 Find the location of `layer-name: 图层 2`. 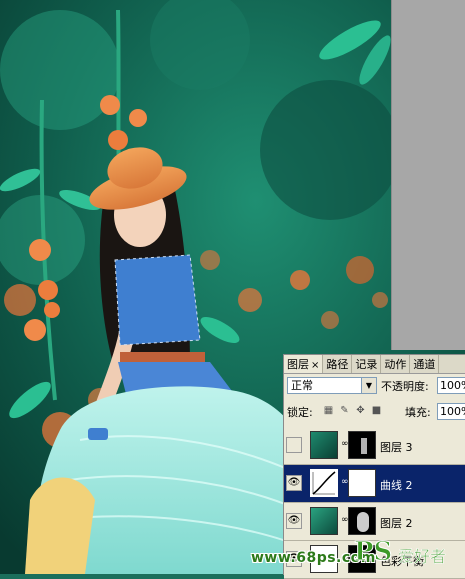

layer-name: 图层 2 is located at coordinates (396, 523).